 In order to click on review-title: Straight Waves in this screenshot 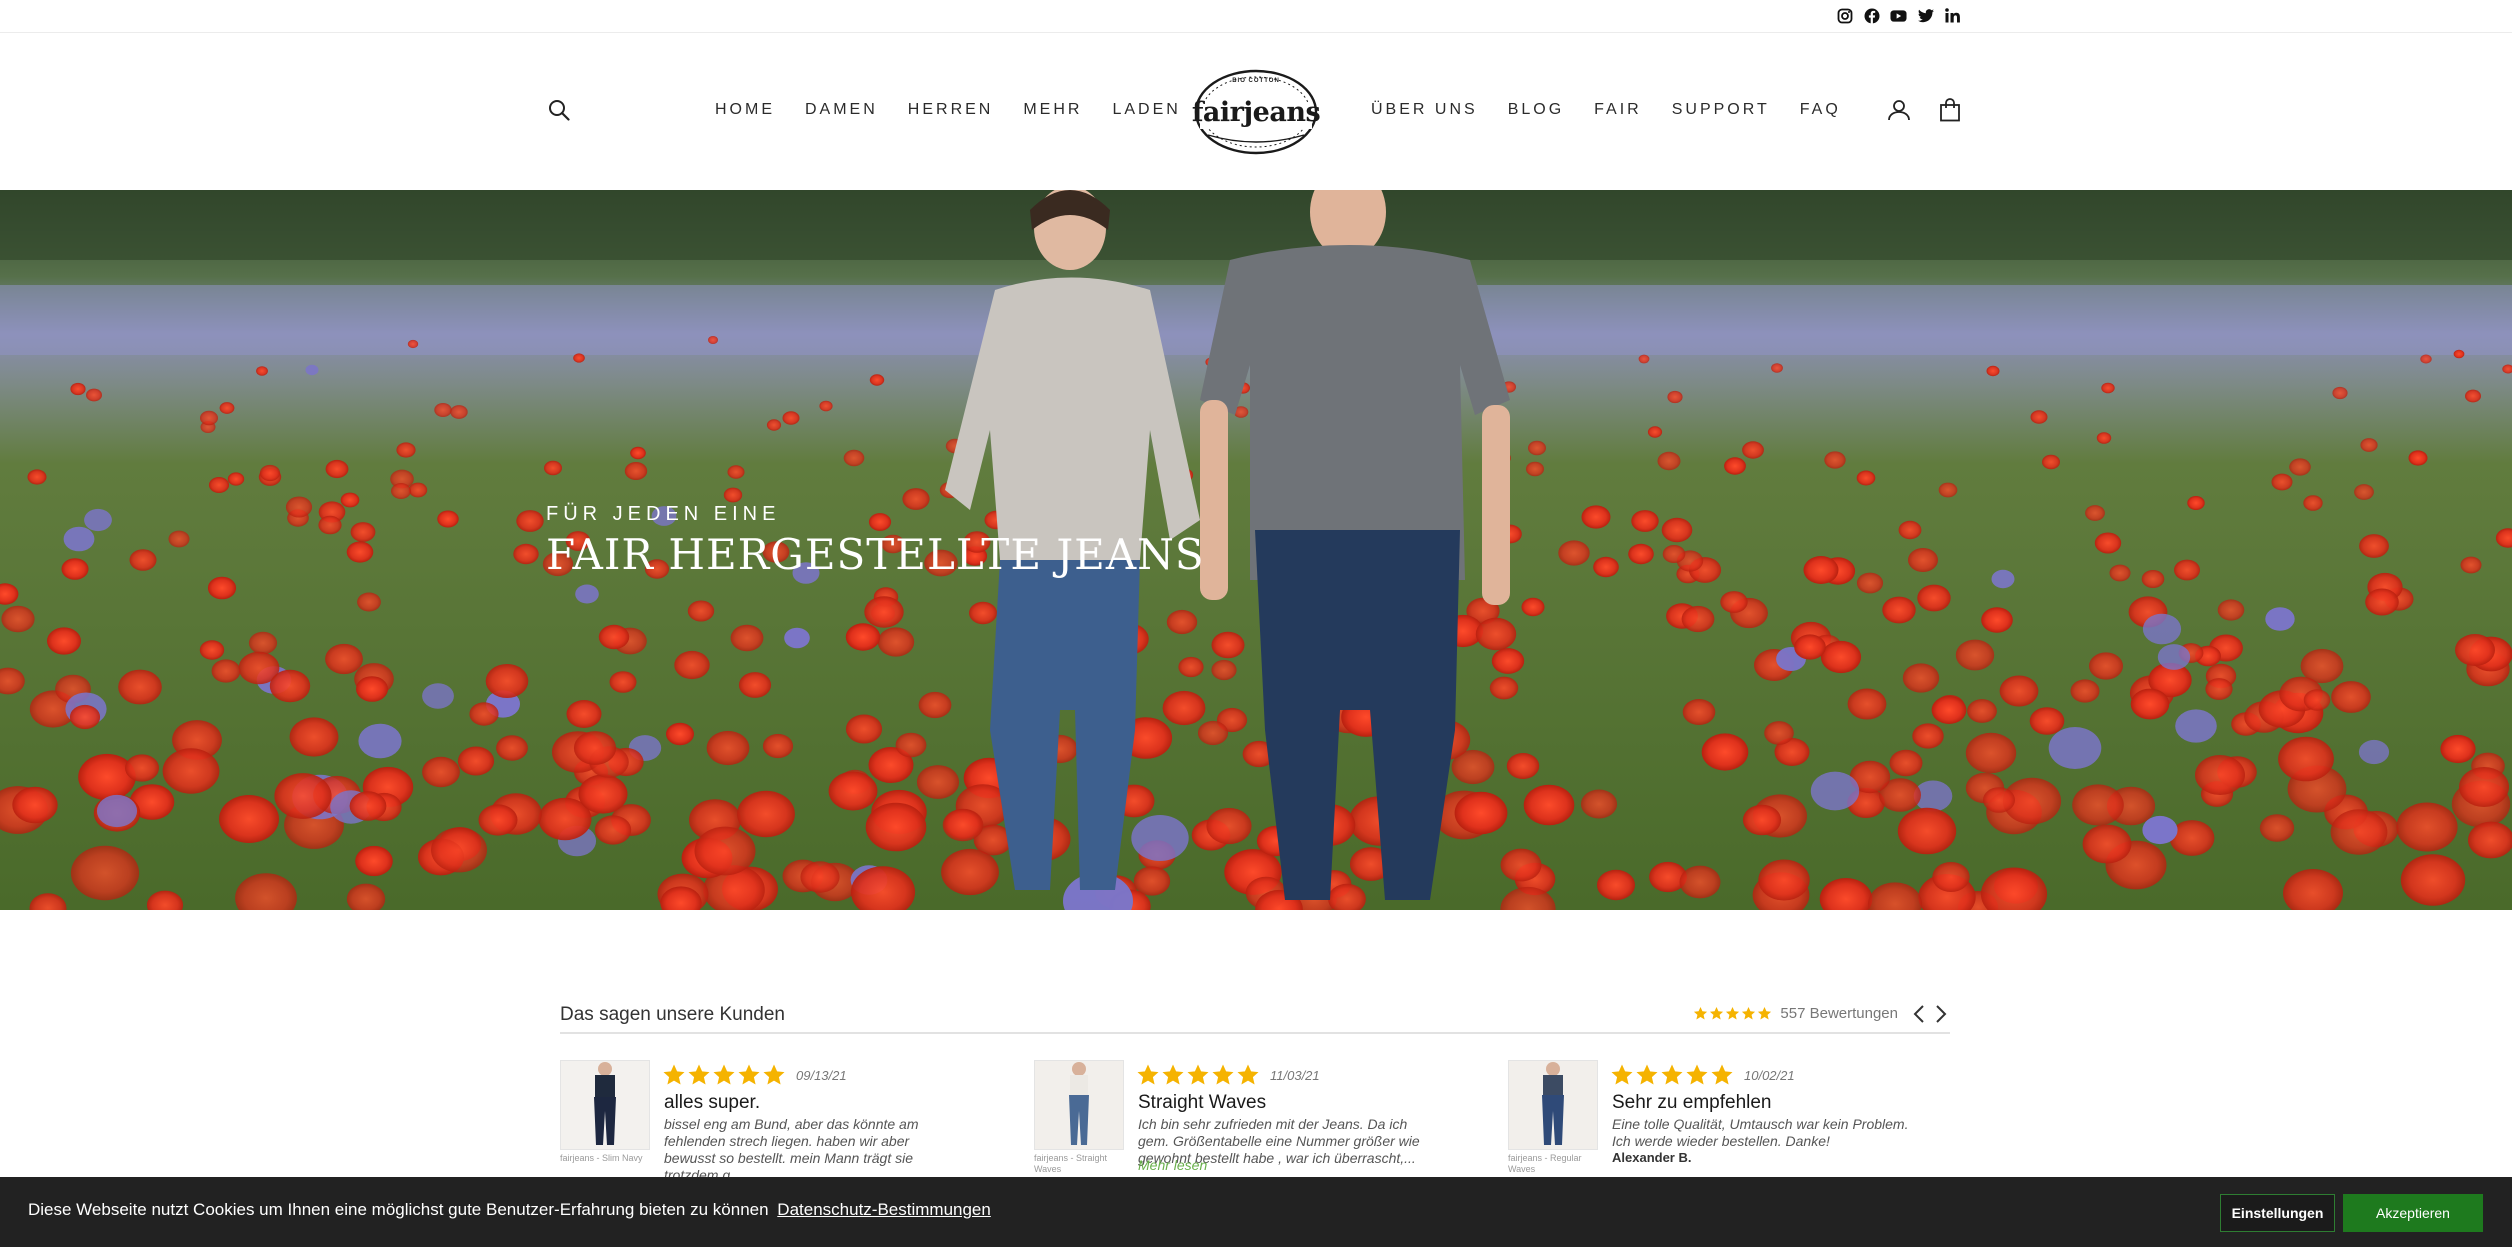, I will do `click(1202, 1102)`.